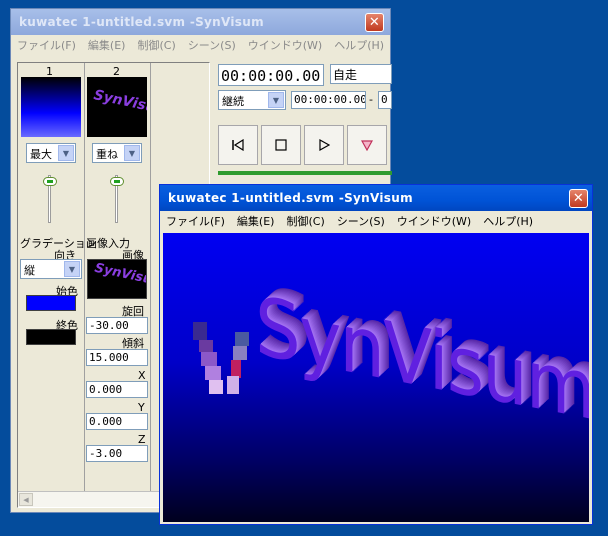 Image resolution: width=608 pixels, height=536 pixels. Describe the element at coordinates (434, 221) in the screenshot. I see `front-menu-window: ウインドウ(W)` at that location.